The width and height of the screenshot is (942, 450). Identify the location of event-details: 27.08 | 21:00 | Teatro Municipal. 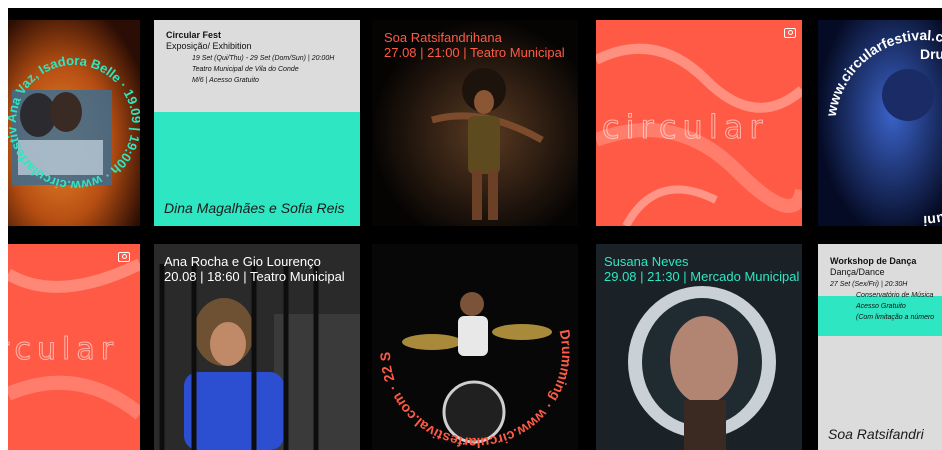
(474, 52).